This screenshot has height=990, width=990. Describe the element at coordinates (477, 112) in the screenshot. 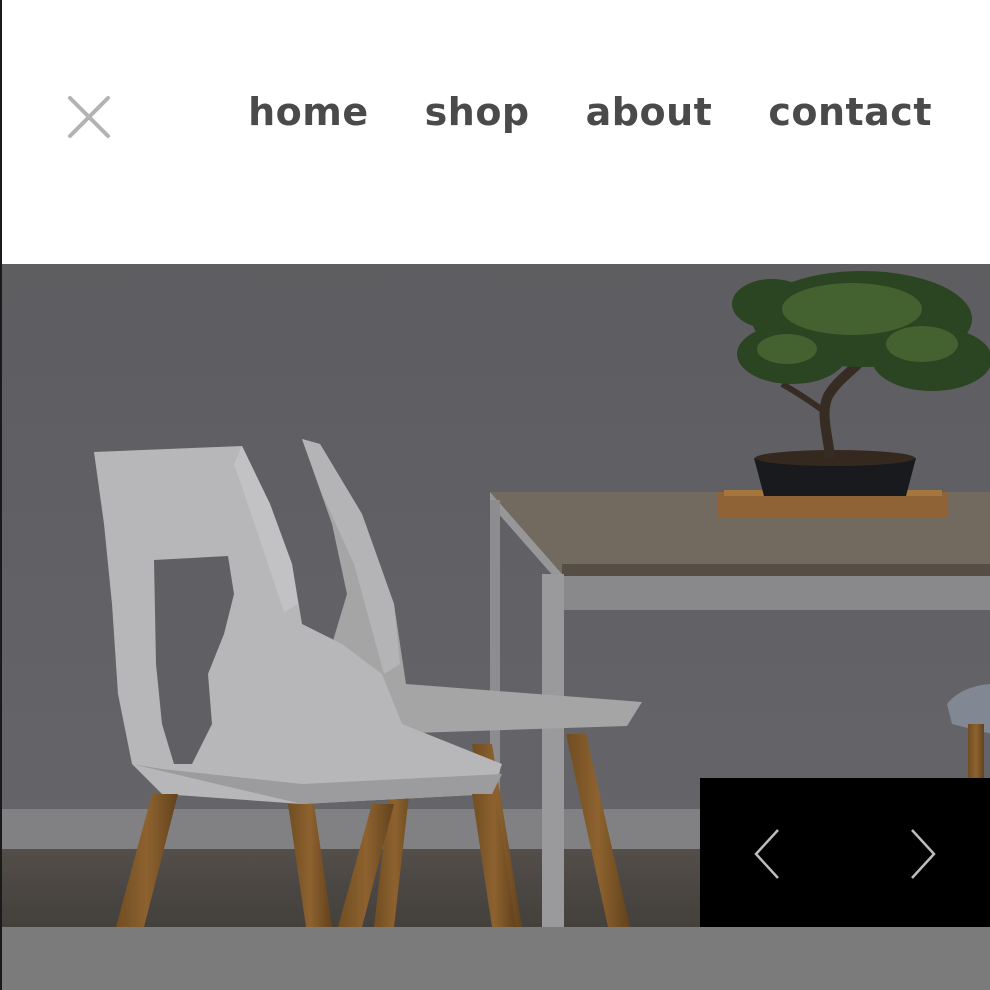

I see `nav-link-shop: shop` at that location.